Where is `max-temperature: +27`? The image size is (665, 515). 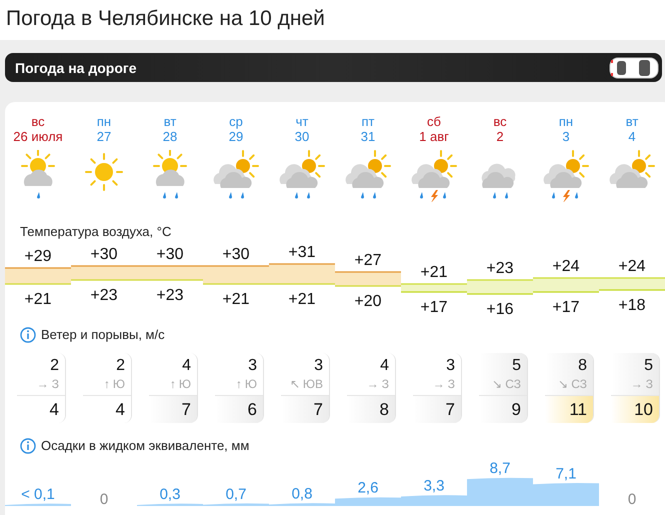
max-temperature: +27 is located at coordinates (368, 260).